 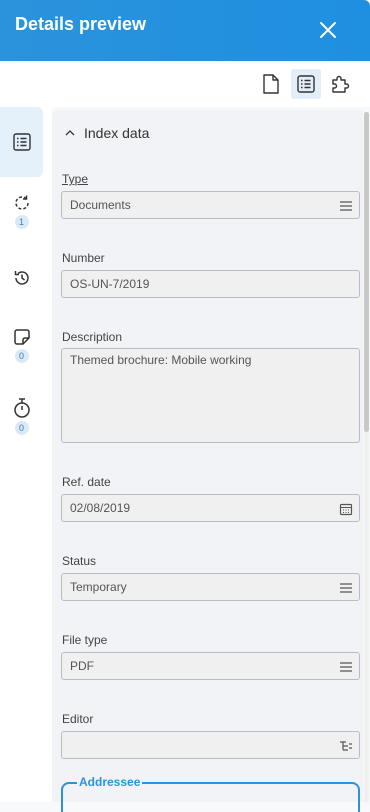 What do you see at coordinates (328, 30) in the screenshot?
I see `close-icon` at bounding box center [328, 30].